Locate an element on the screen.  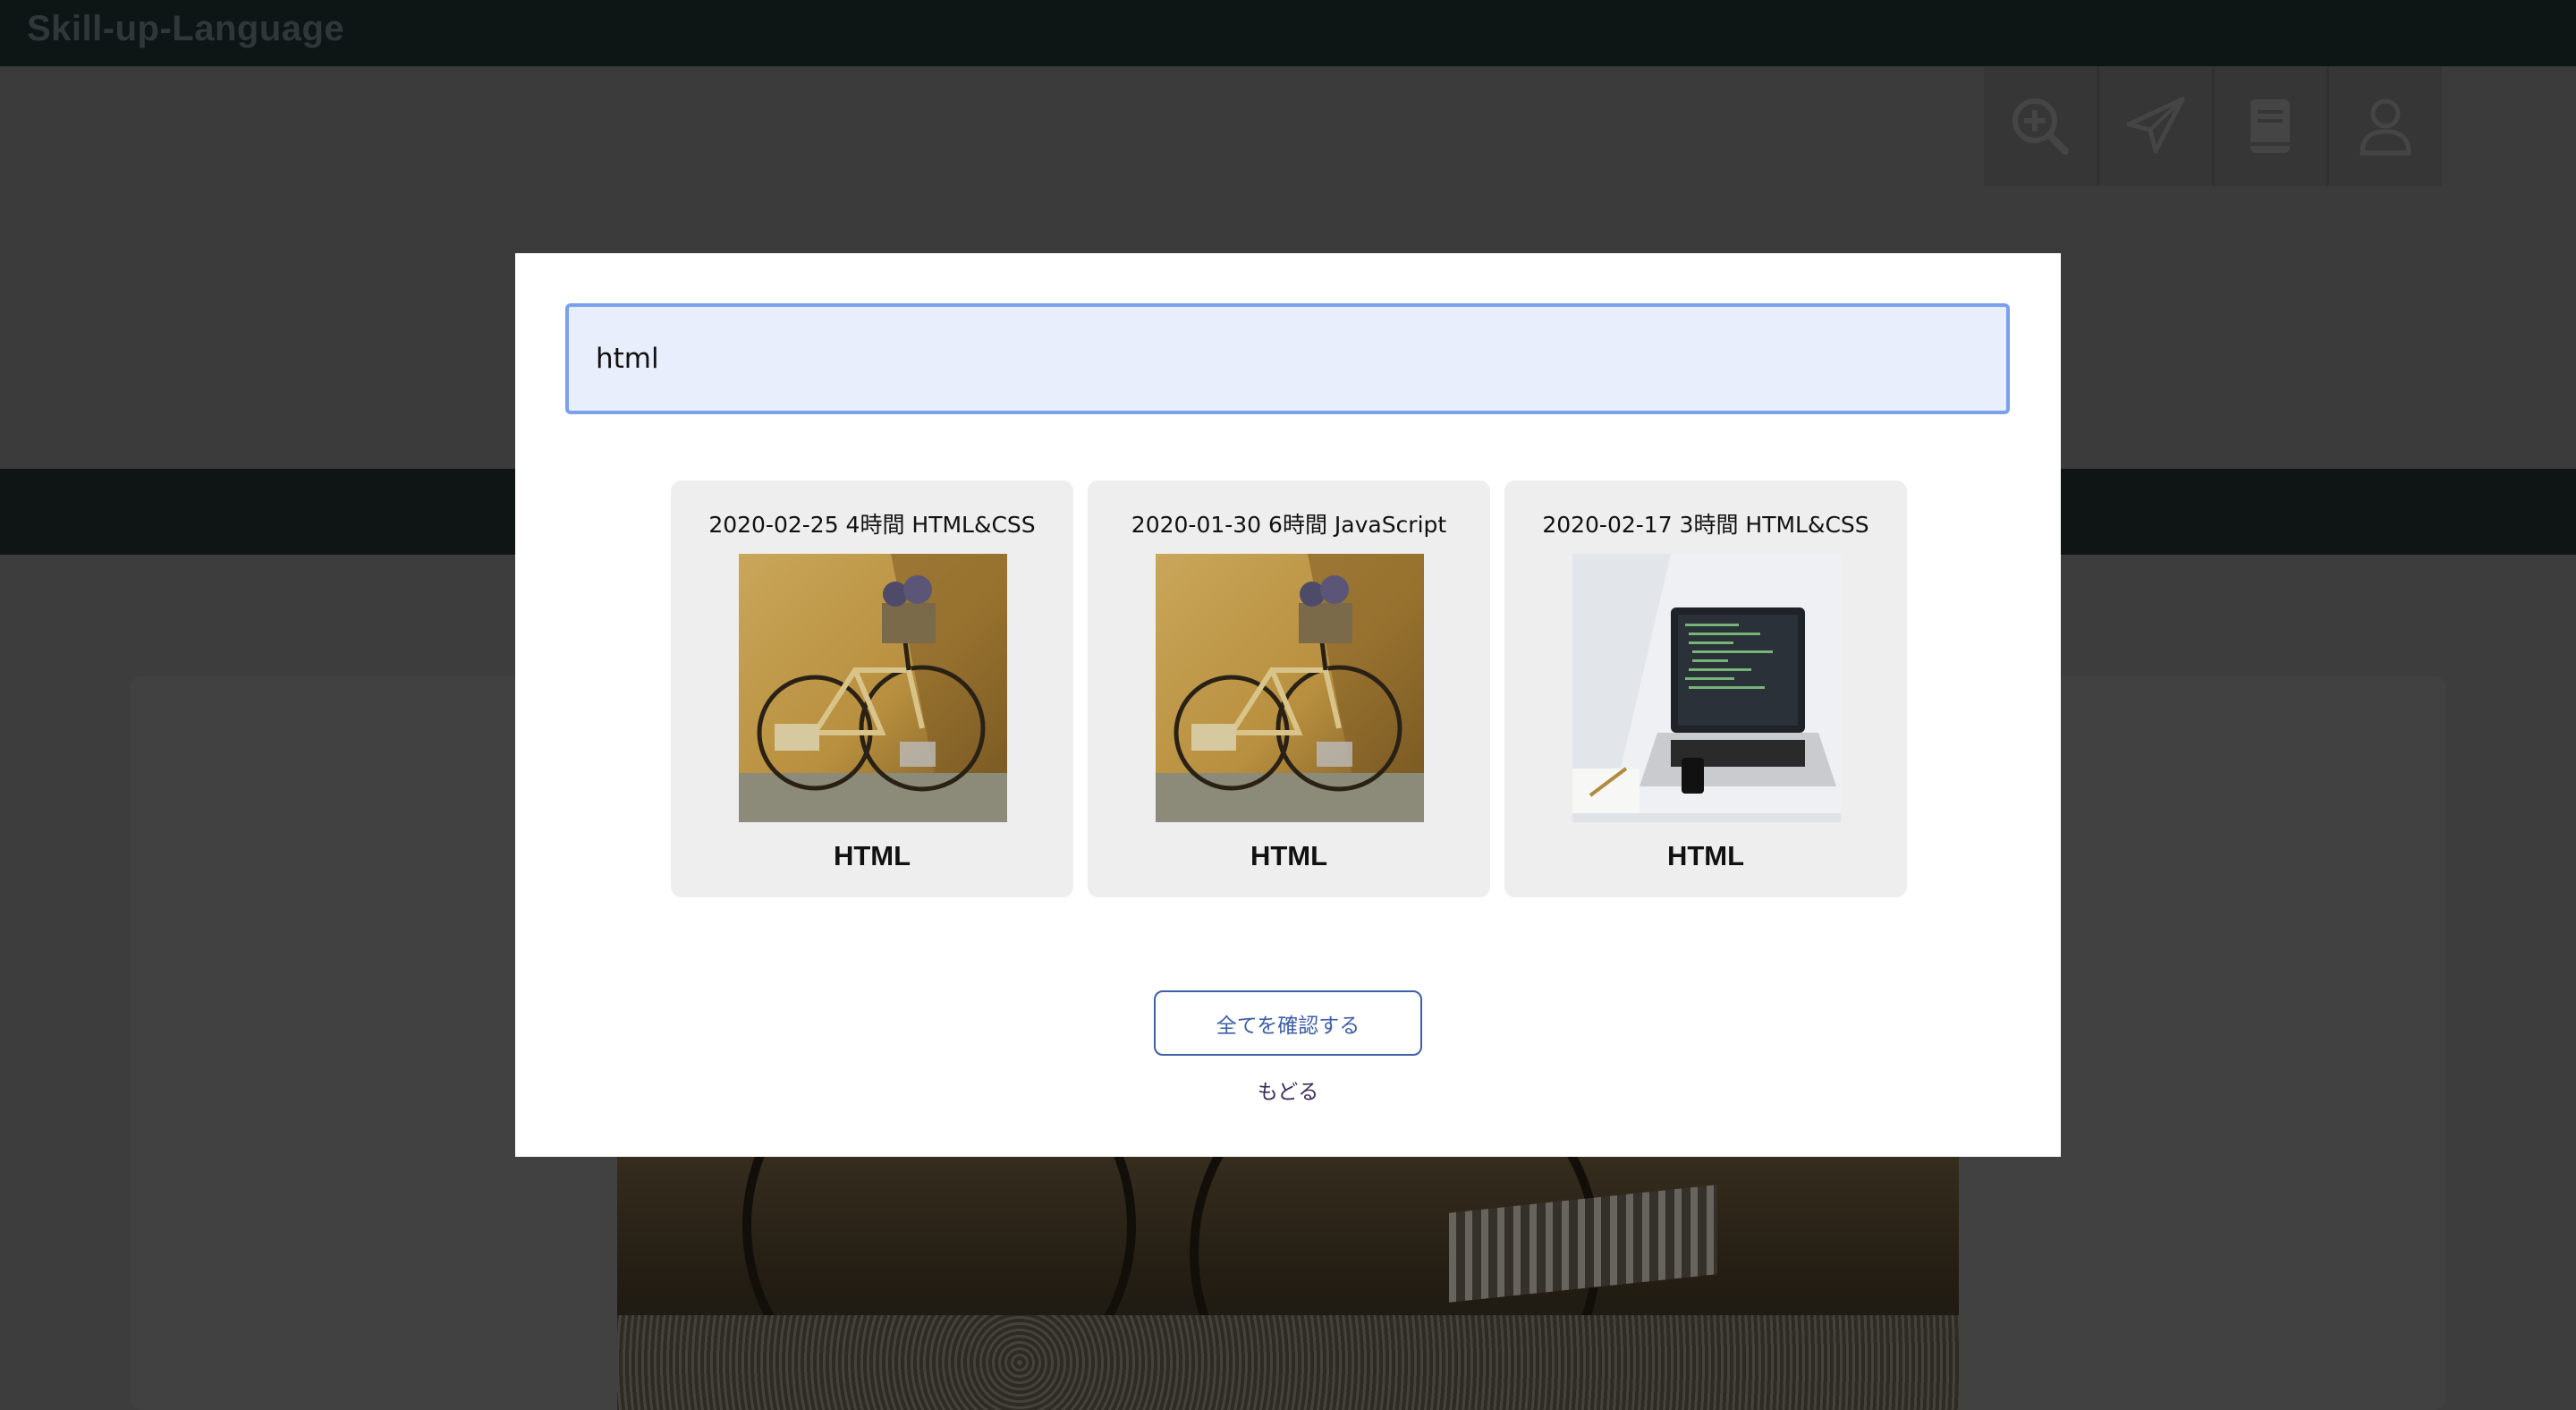
result-card: 2020-01-30 6時間 JavaScript HTML is located at coordinates (1289, 689).